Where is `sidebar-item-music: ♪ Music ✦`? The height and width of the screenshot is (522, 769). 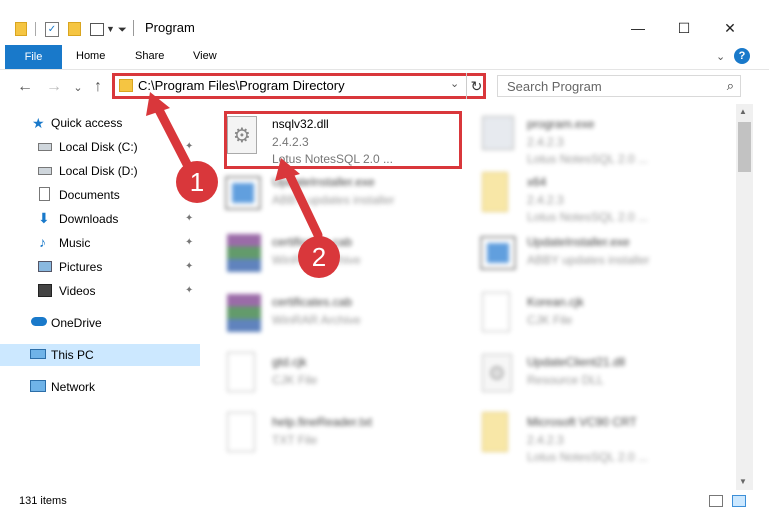 sidebar-item-music: ♪ Music ✦ is located at coordinates (100, 243).